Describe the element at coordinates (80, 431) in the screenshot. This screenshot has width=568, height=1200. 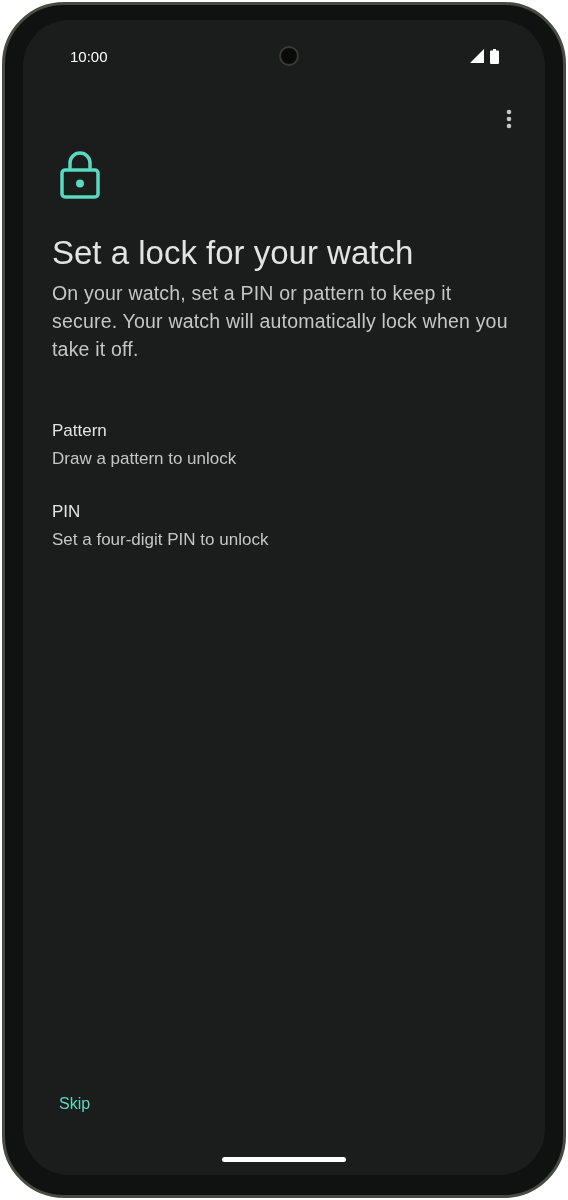
I see `option-title: Pattern` at that location.